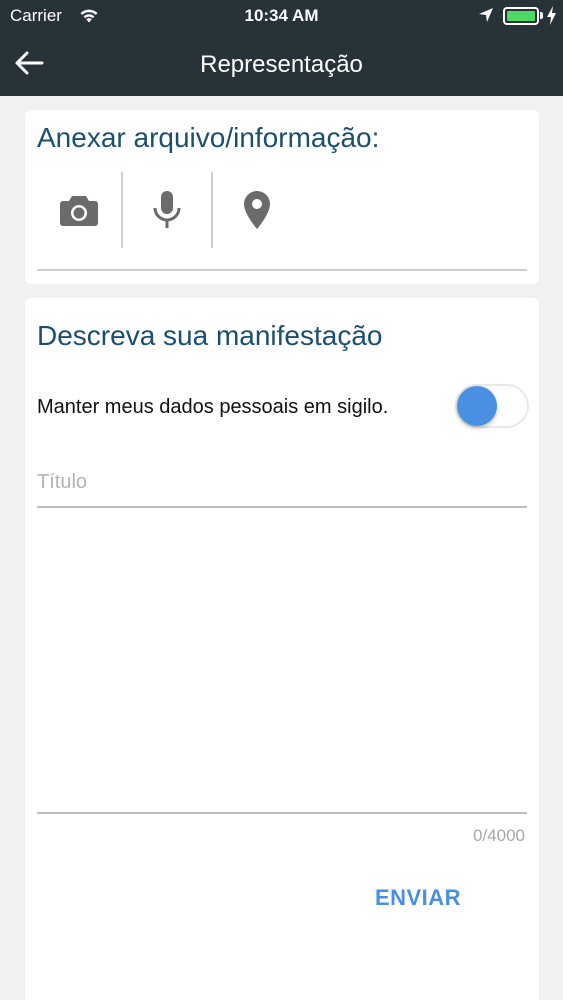 This screenshot has height=1000, width=563. What do you see at coordinates (541, 15) in the screenshot?
I see `battery-tip` at bounding box center [541, 15].